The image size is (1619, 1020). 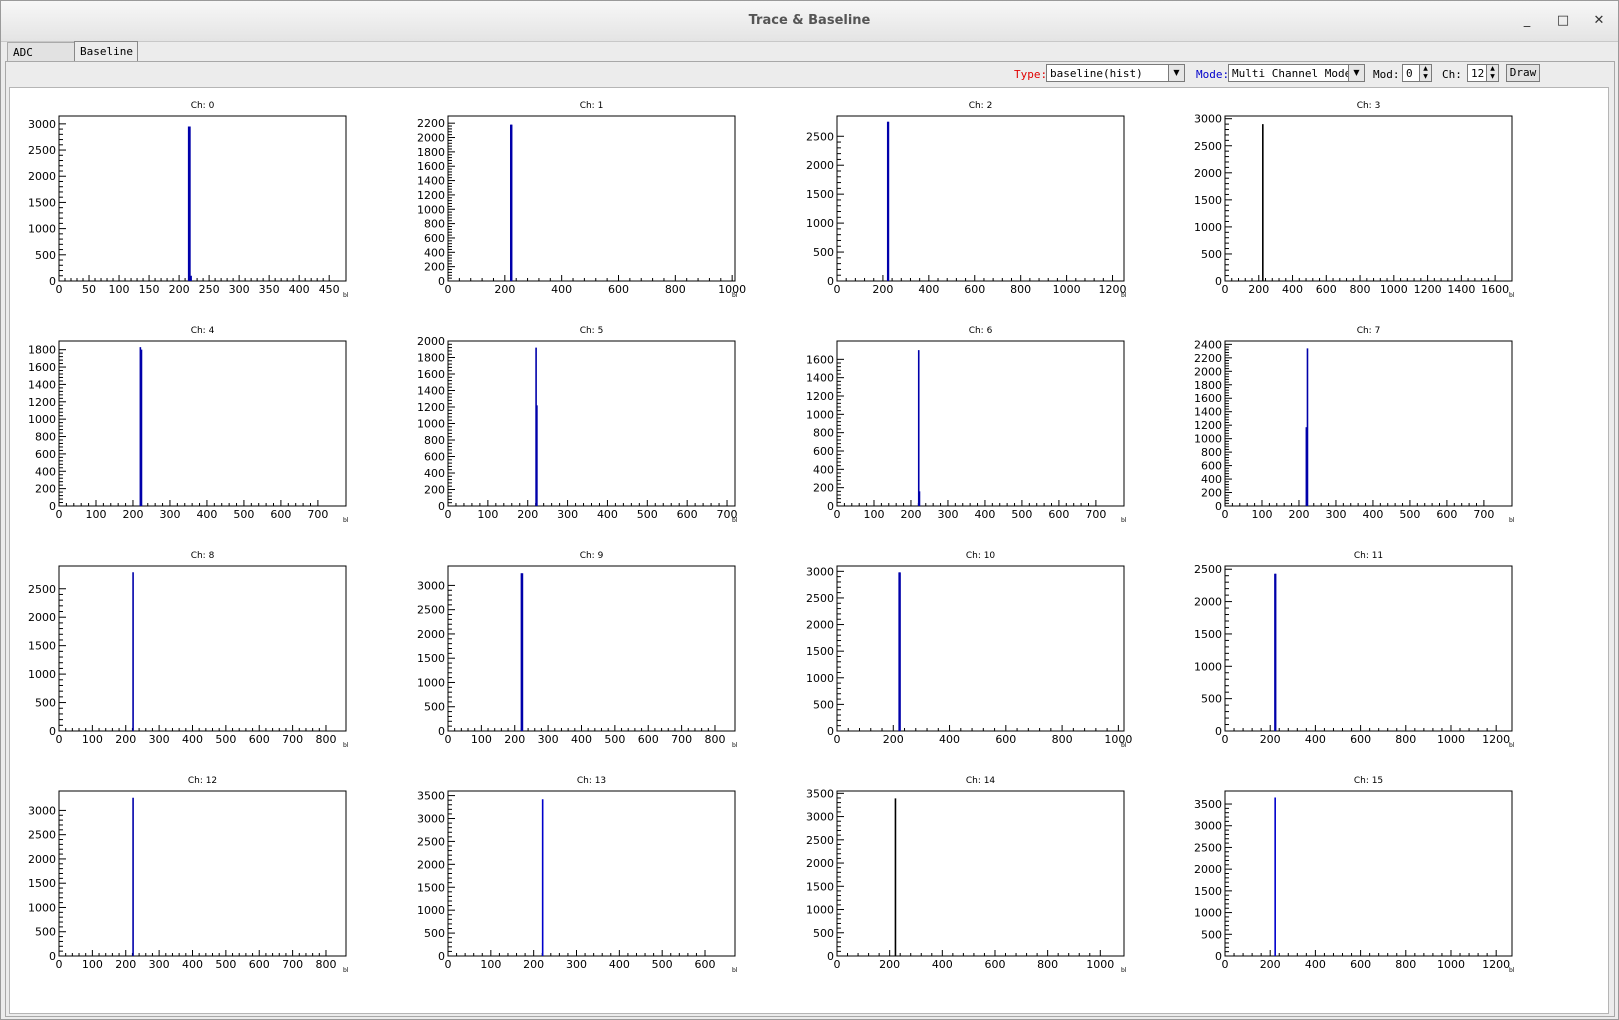 I want to click on x-tick-label: 300, so click(x=1335, y=514).